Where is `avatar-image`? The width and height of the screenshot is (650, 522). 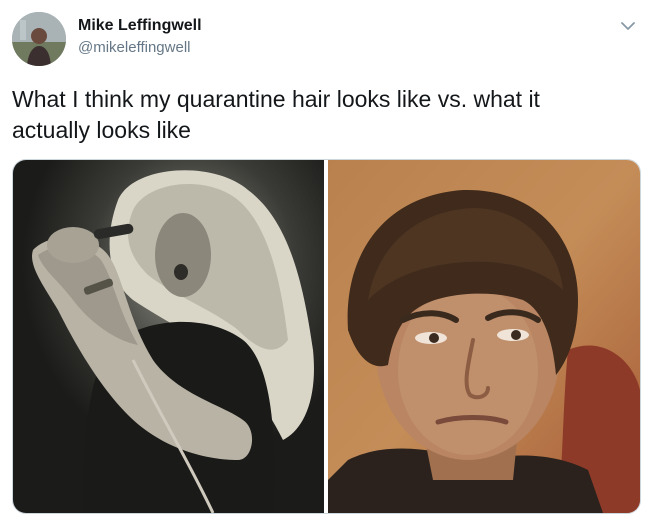
avatar-image is located at coordinates (39, 39).